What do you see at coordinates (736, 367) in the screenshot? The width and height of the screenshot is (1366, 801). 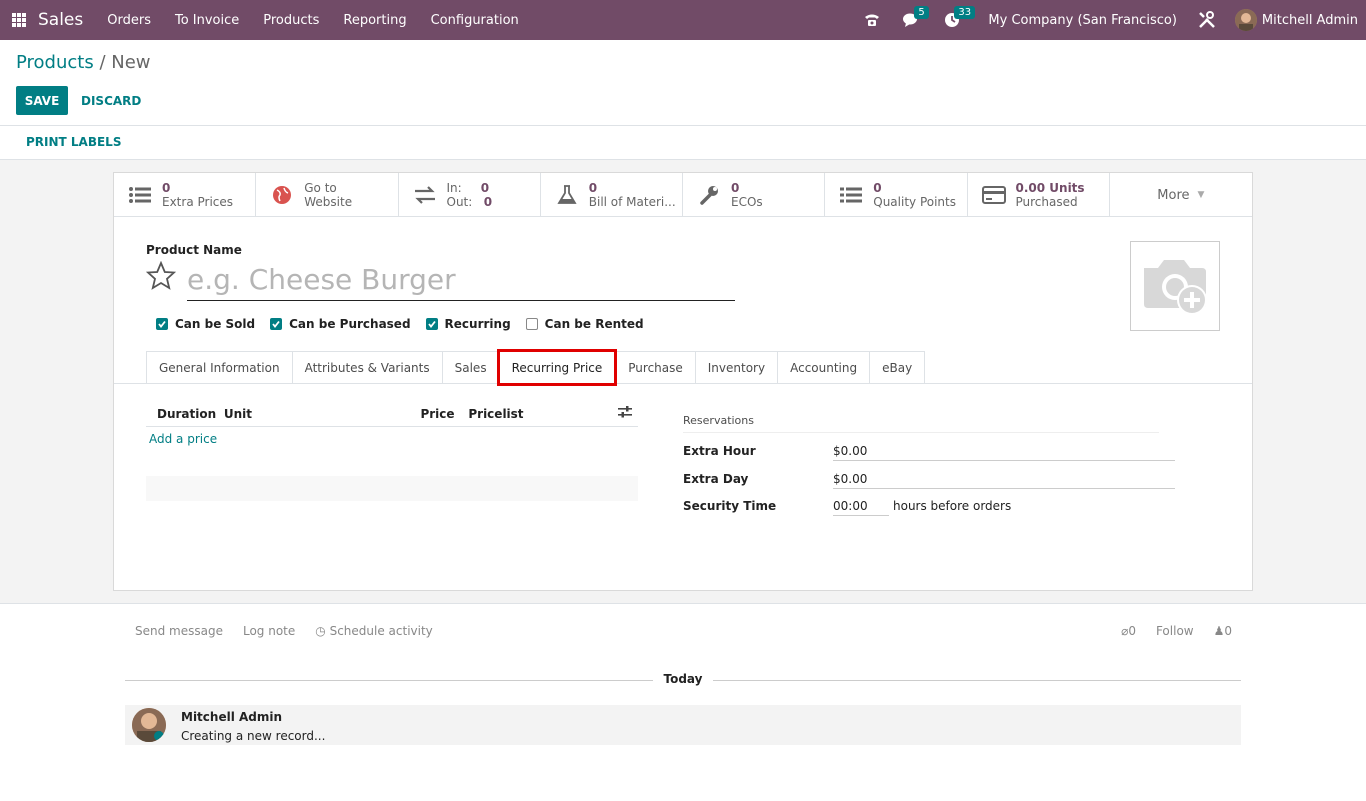 I see `tab-inventory: Inventory` at bounding box center [736, 367].